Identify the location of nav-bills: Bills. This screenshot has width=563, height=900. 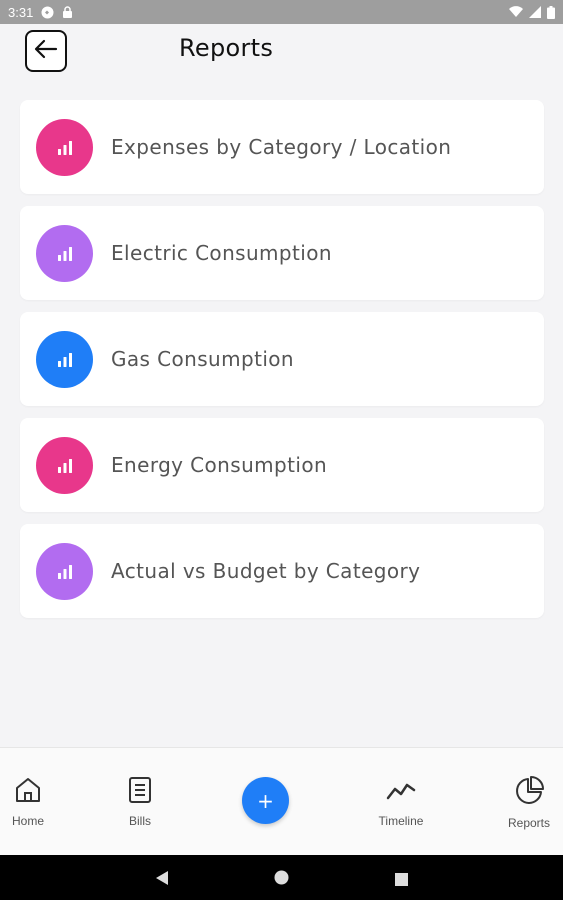
(140, 802).